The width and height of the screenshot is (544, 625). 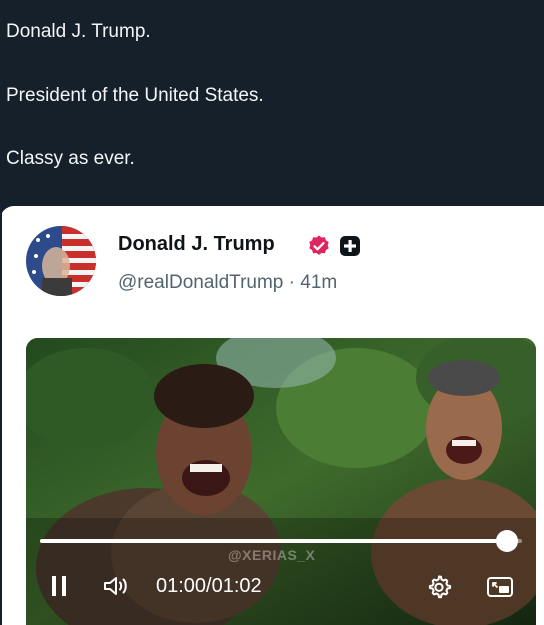 What do you see at coordinates (209, 586) in the screenshot?
I see `video-time: 01:00/01:02` at bounding box center [209, 586].